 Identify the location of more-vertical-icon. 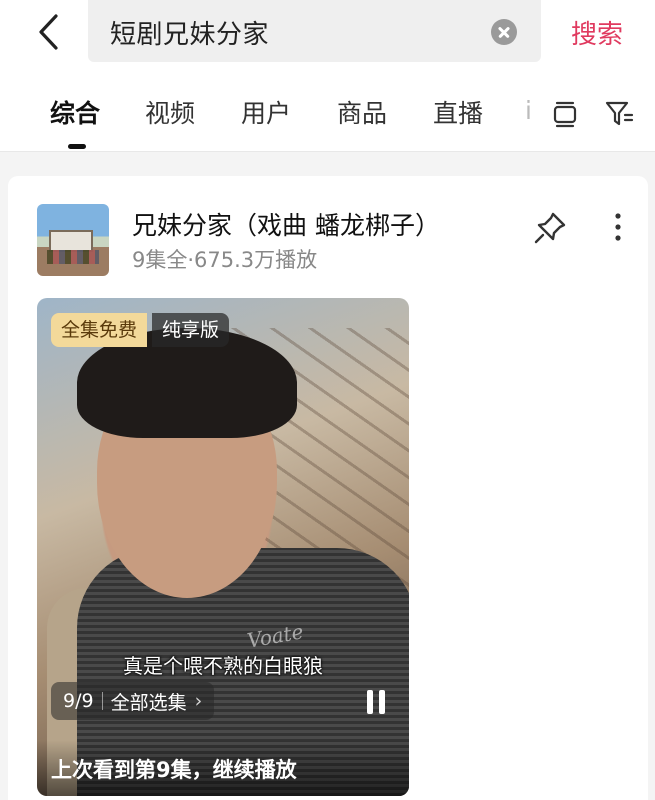
(618, 227).